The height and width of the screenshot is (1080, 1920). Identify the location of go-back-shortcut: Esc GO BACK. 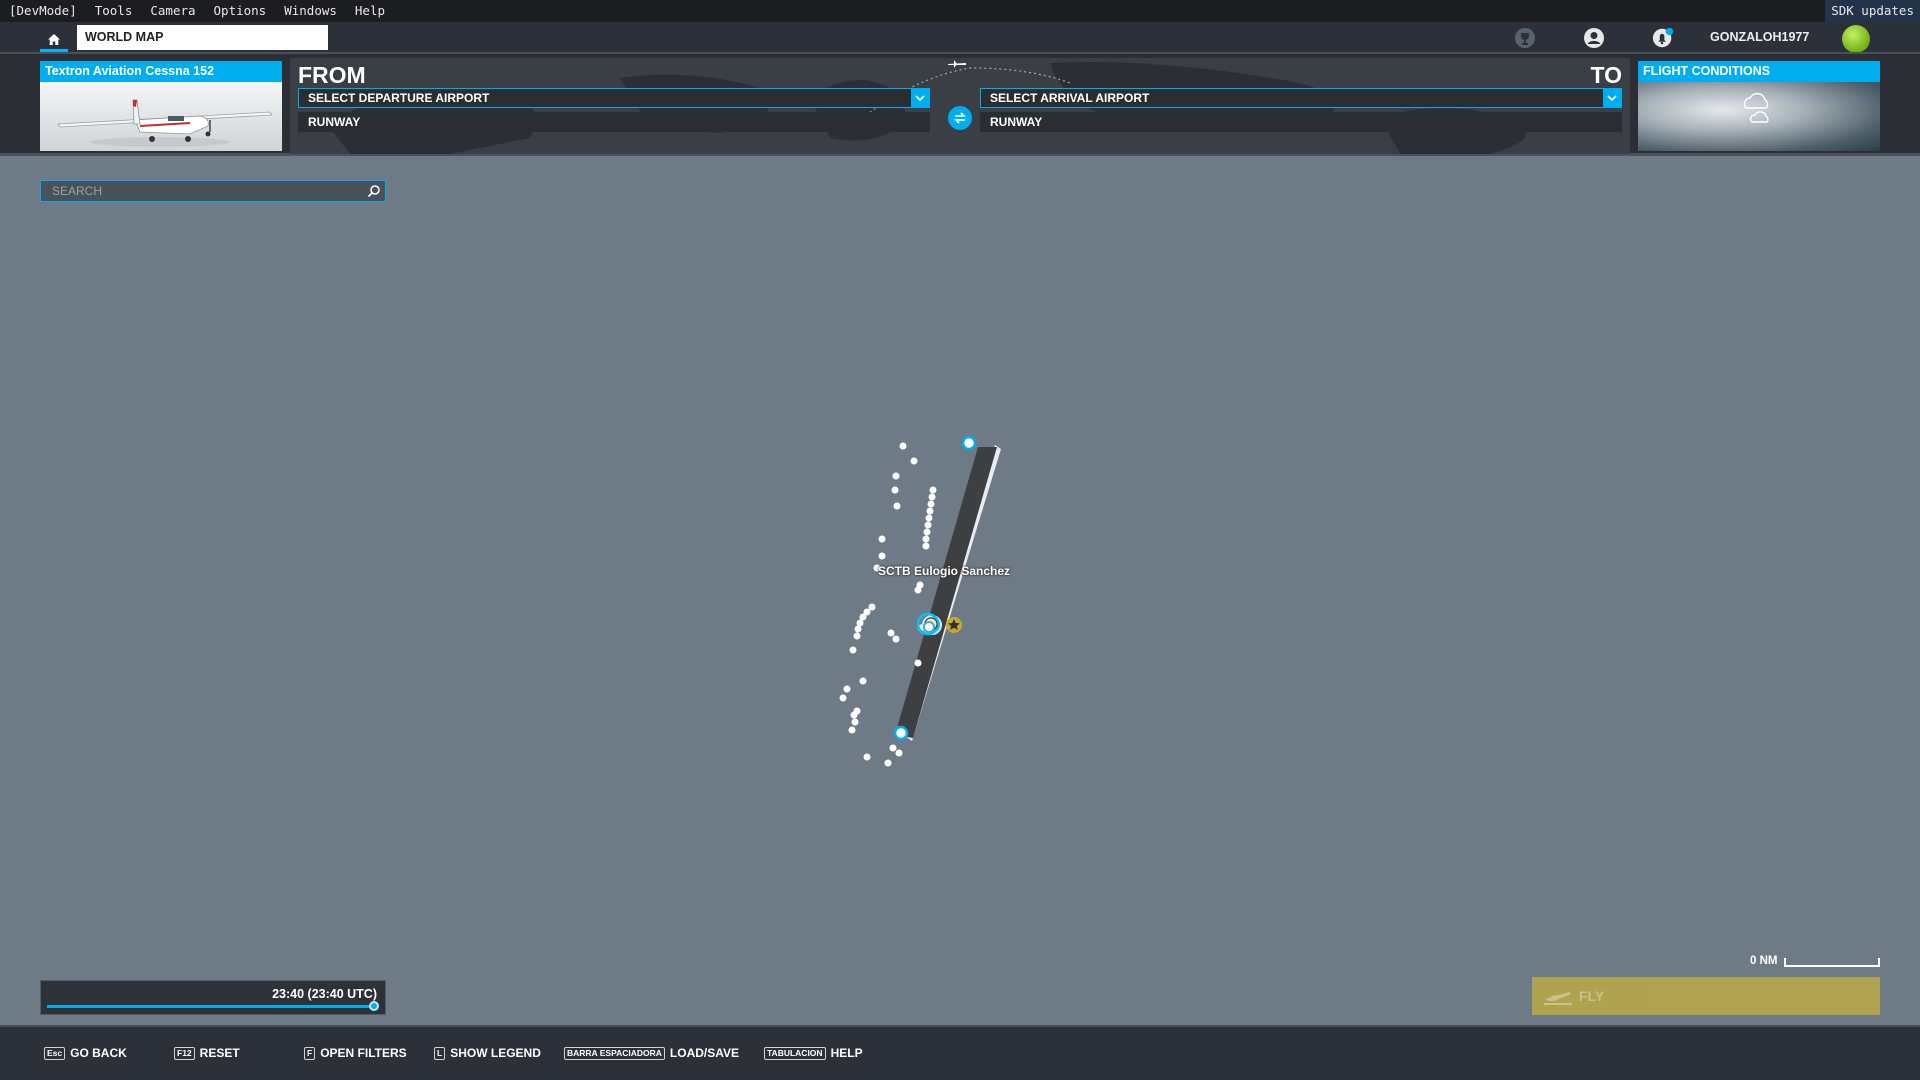
(85, 1053).